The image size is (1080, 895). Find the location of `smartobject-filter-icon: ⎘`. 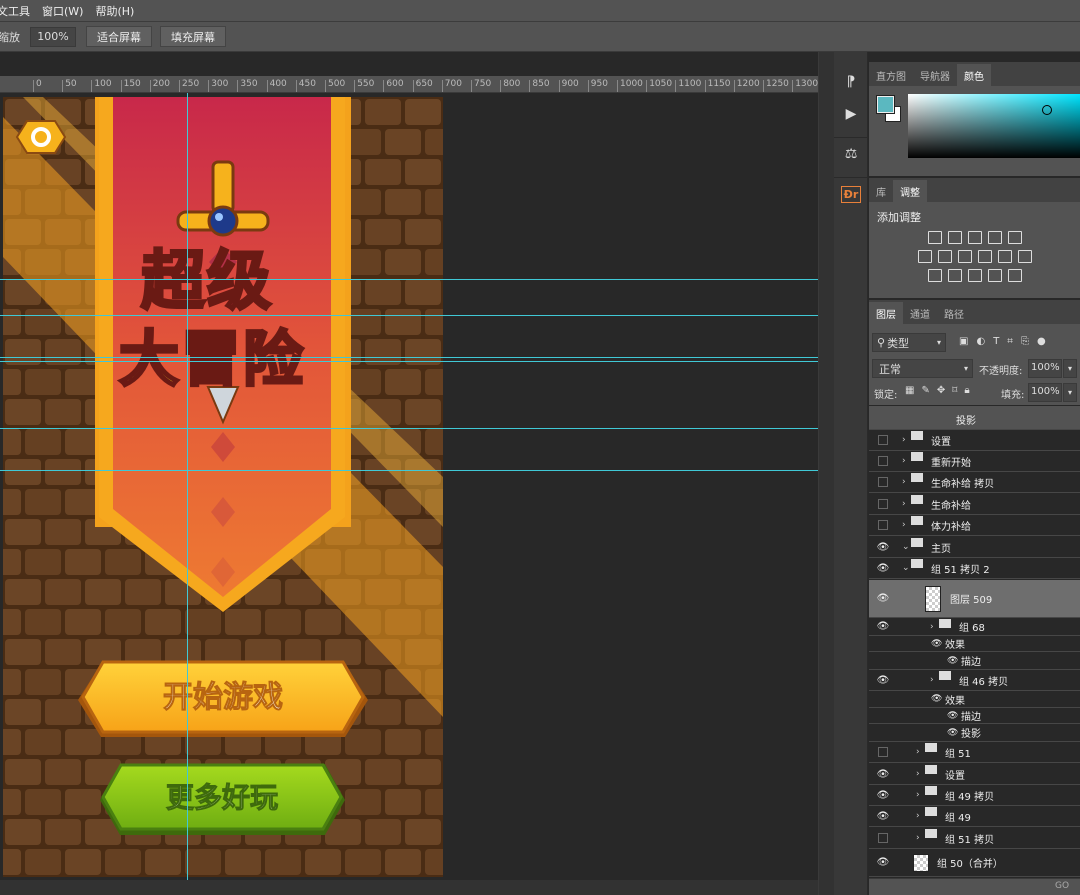

smartobject-filter-icon: ⎘ is located at coordinates (1025, 341).